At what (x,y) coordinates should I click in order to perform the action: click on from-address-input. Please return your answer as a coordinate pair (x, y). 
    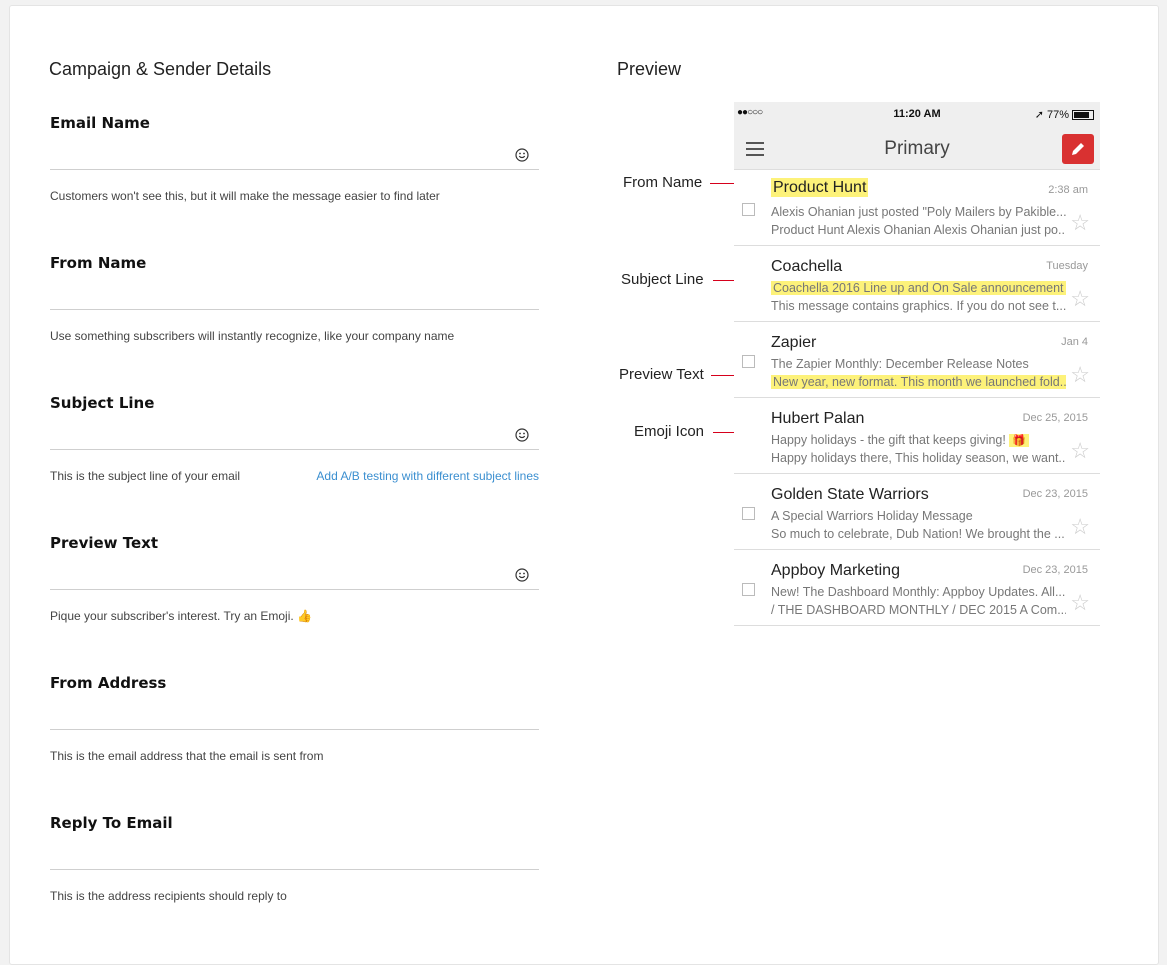
    Looking at the image, I should click on (294, 714).